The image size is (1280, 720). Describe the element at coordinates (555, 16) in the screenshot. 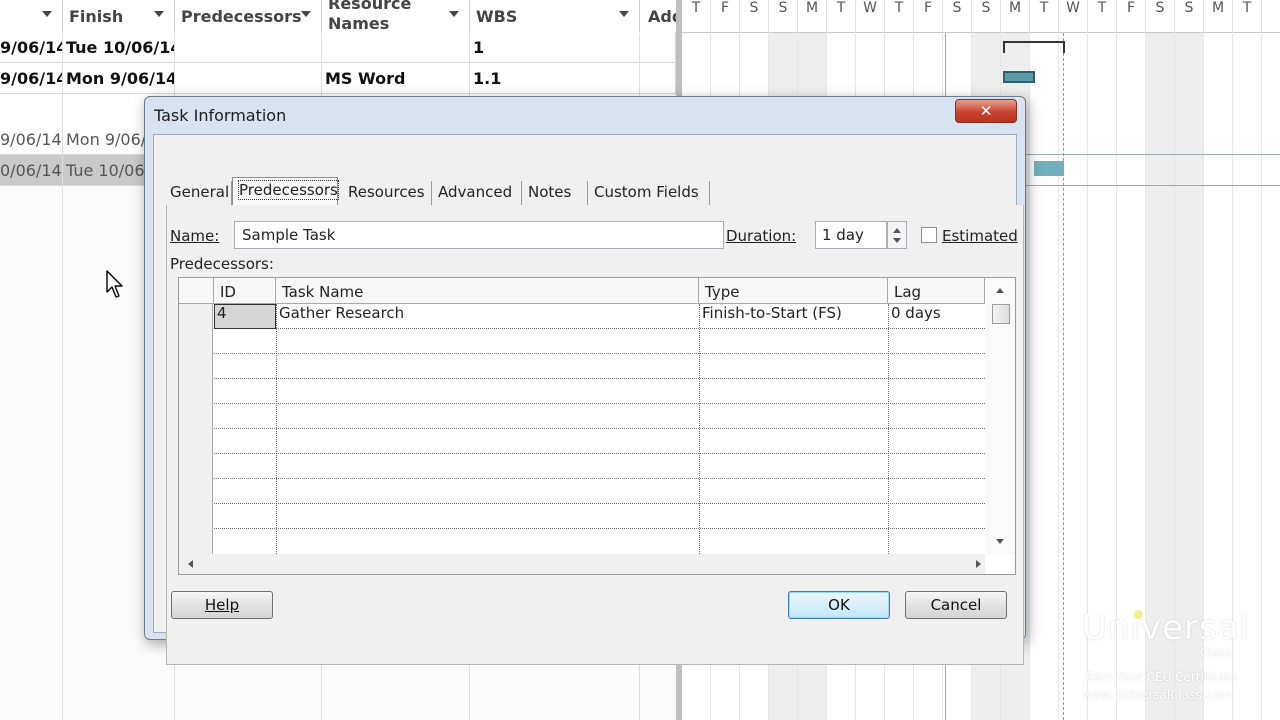

I see `column-header-wbs: WBS` at that location.